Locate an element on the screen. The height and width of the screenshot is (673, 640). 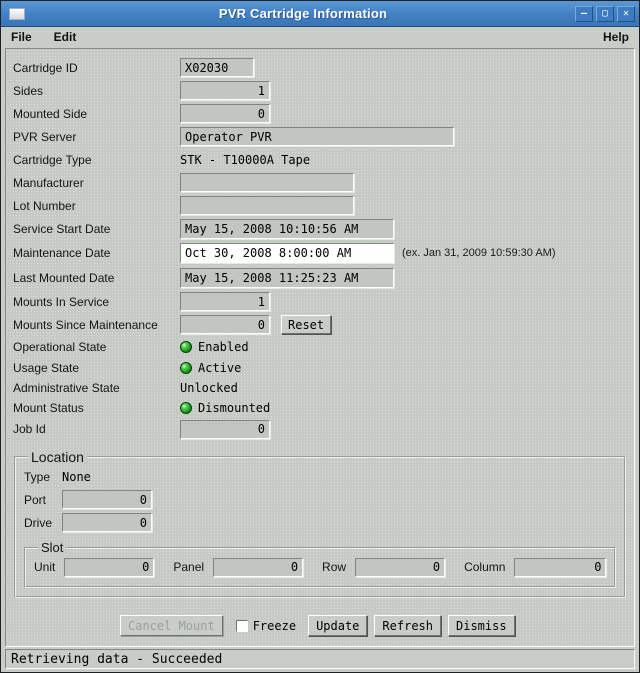
slot-row: Unit 0 Panel 0 Row 0 Column 0 is located at coordinates (320, 567).